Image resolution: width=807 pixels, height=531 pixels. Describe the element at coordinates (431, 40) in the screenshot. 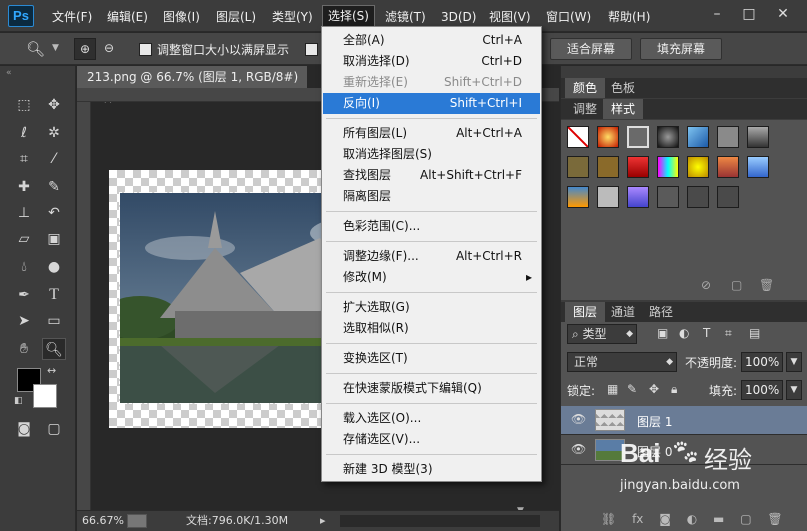

I see `menu-item-select-all: 全部(A) Ctrl+A` at that location.